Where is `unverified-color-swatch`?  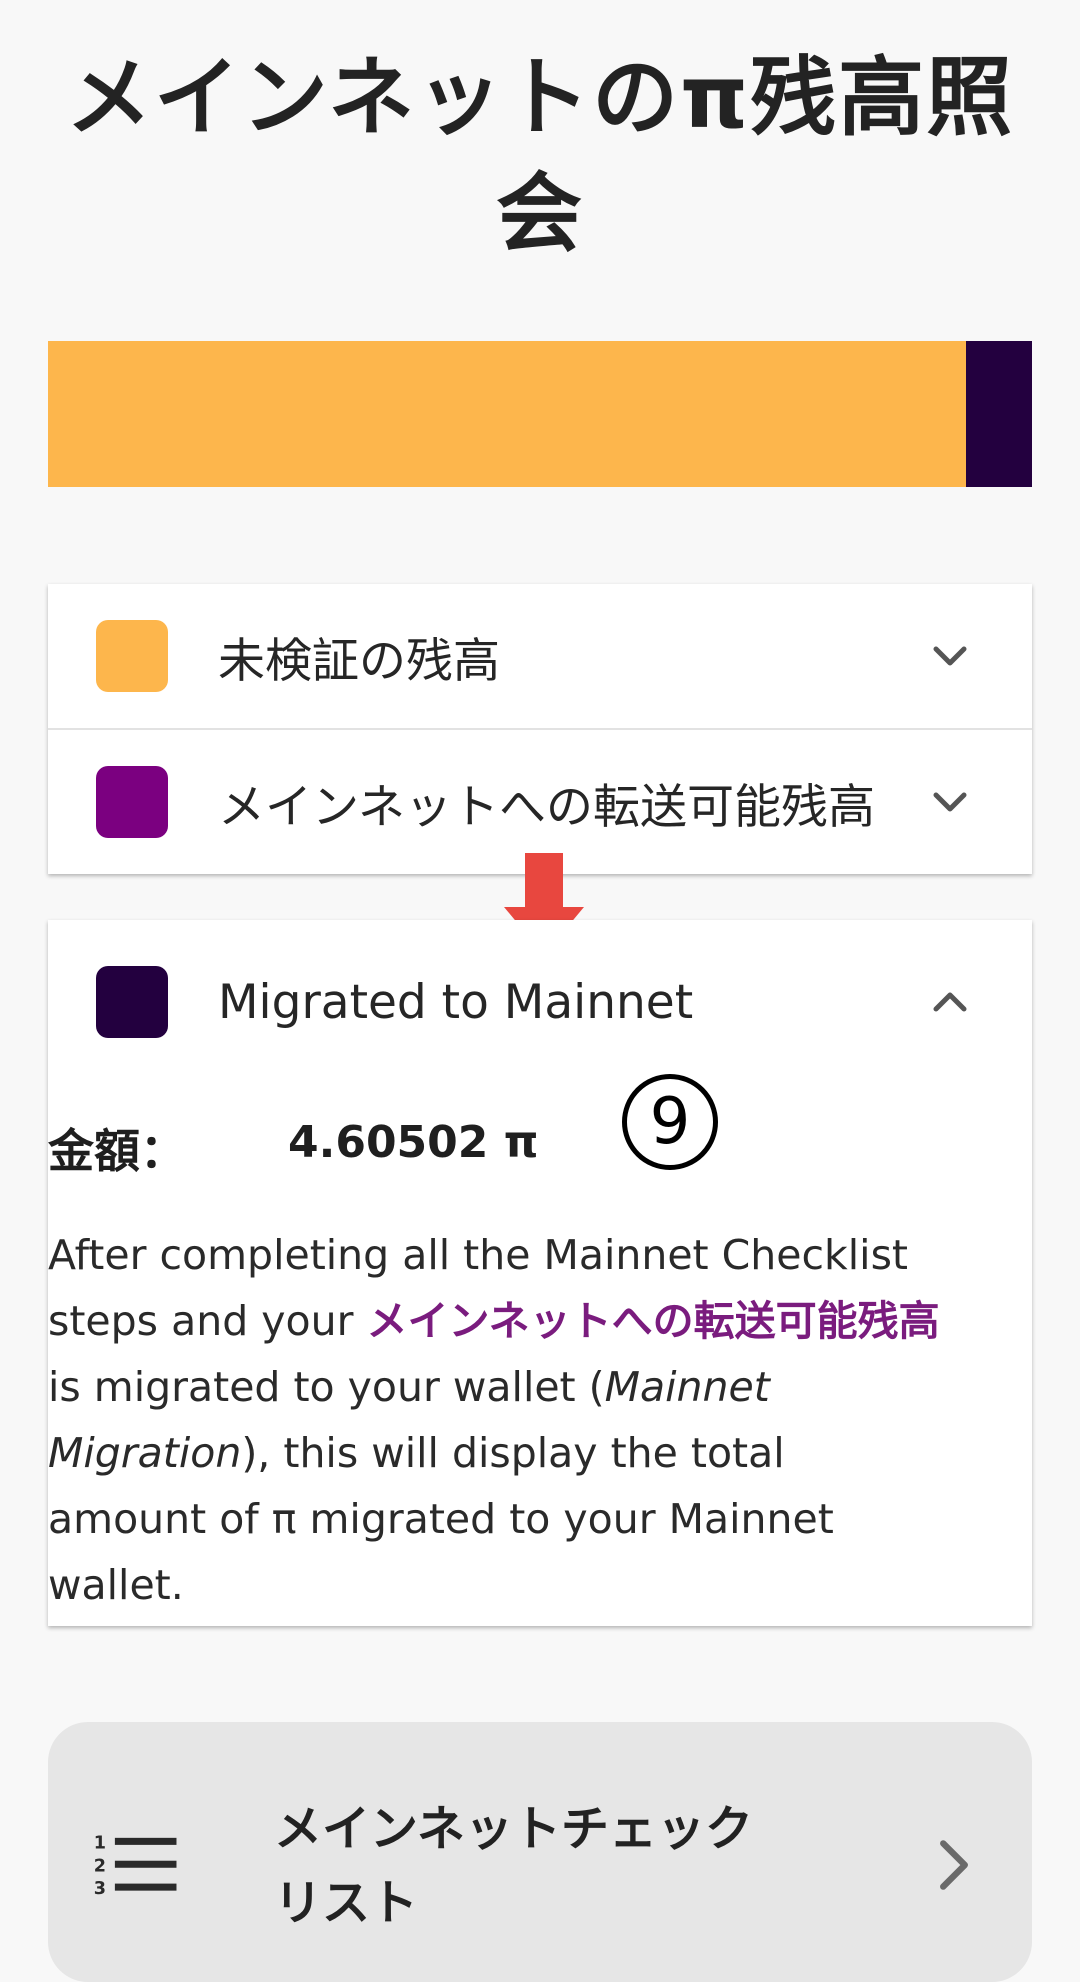 unverified-color-swatch is located at coordinates (132, 656).